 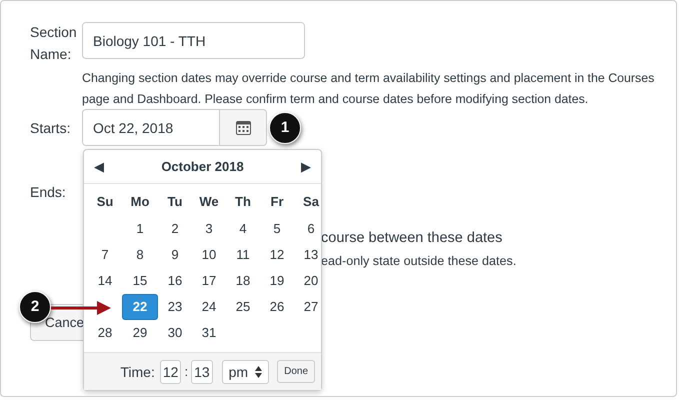 What do you see at coordinates (140, 255) in the screenshot?
I see `calendar-day: 8` at bounding box center [140, 255].